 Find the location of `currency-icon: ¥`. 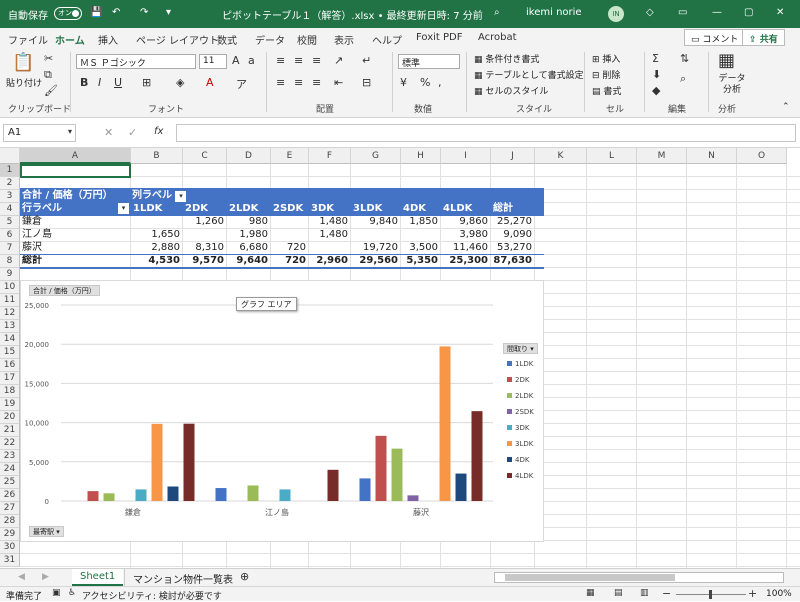

currency-icon: ¥ is located at coordinates (403, 82).